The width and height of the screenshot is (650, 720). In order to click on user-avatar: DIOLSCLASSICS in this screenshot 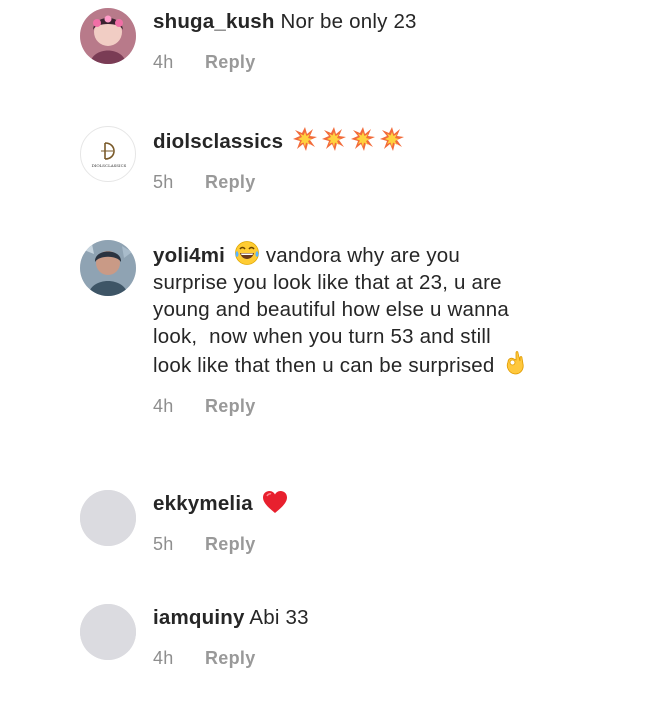, I will do `click(108, 154)`.